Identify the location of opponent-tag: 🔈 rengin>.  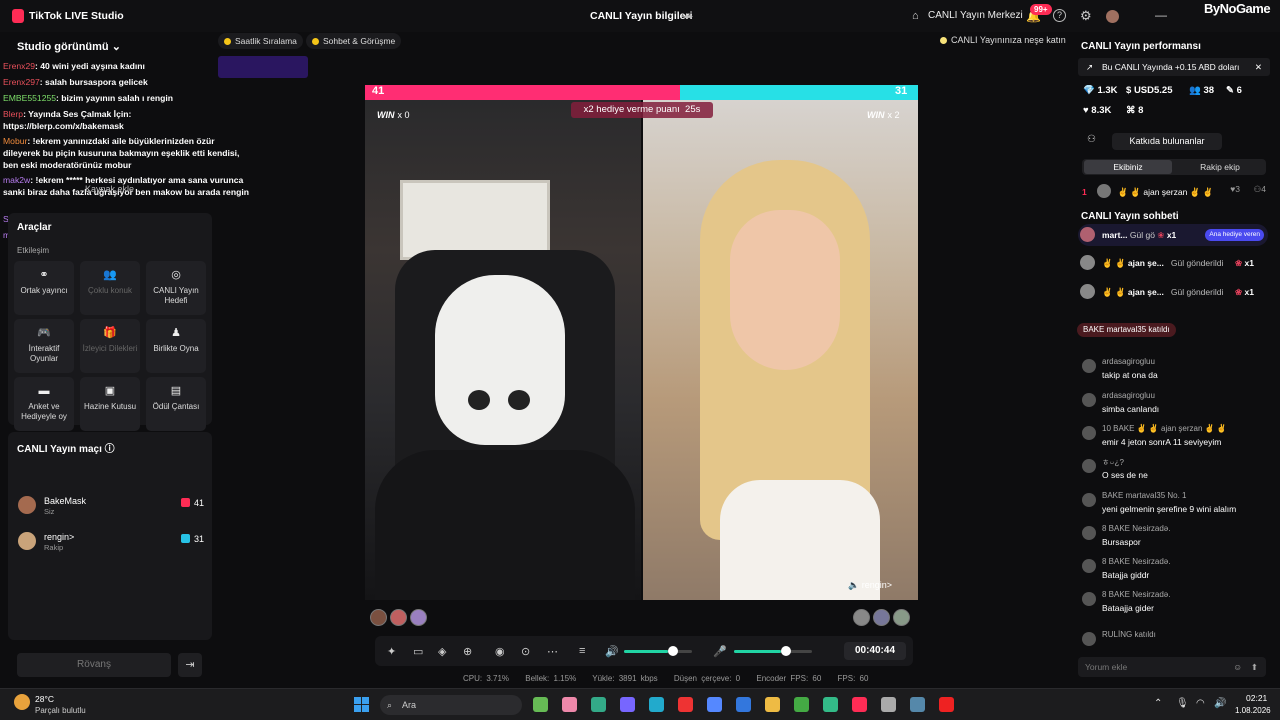
(870, 585).